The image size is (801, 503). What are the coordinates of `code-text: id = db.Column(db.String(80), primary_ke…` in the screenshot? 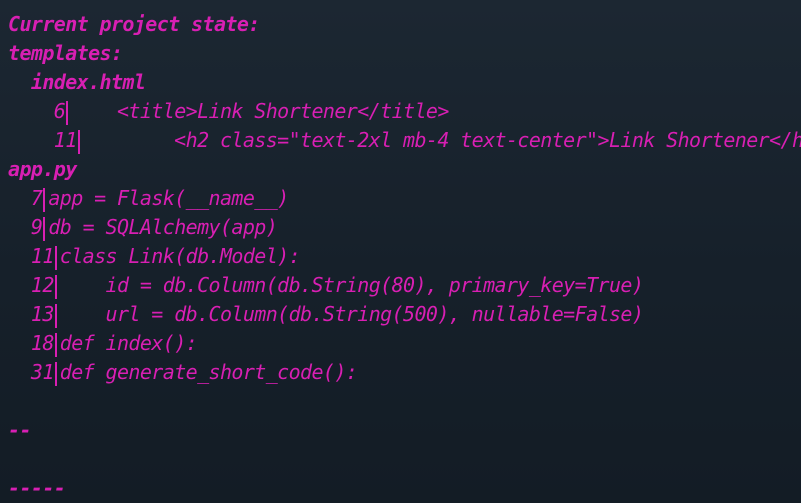 It's located at (351, 285).